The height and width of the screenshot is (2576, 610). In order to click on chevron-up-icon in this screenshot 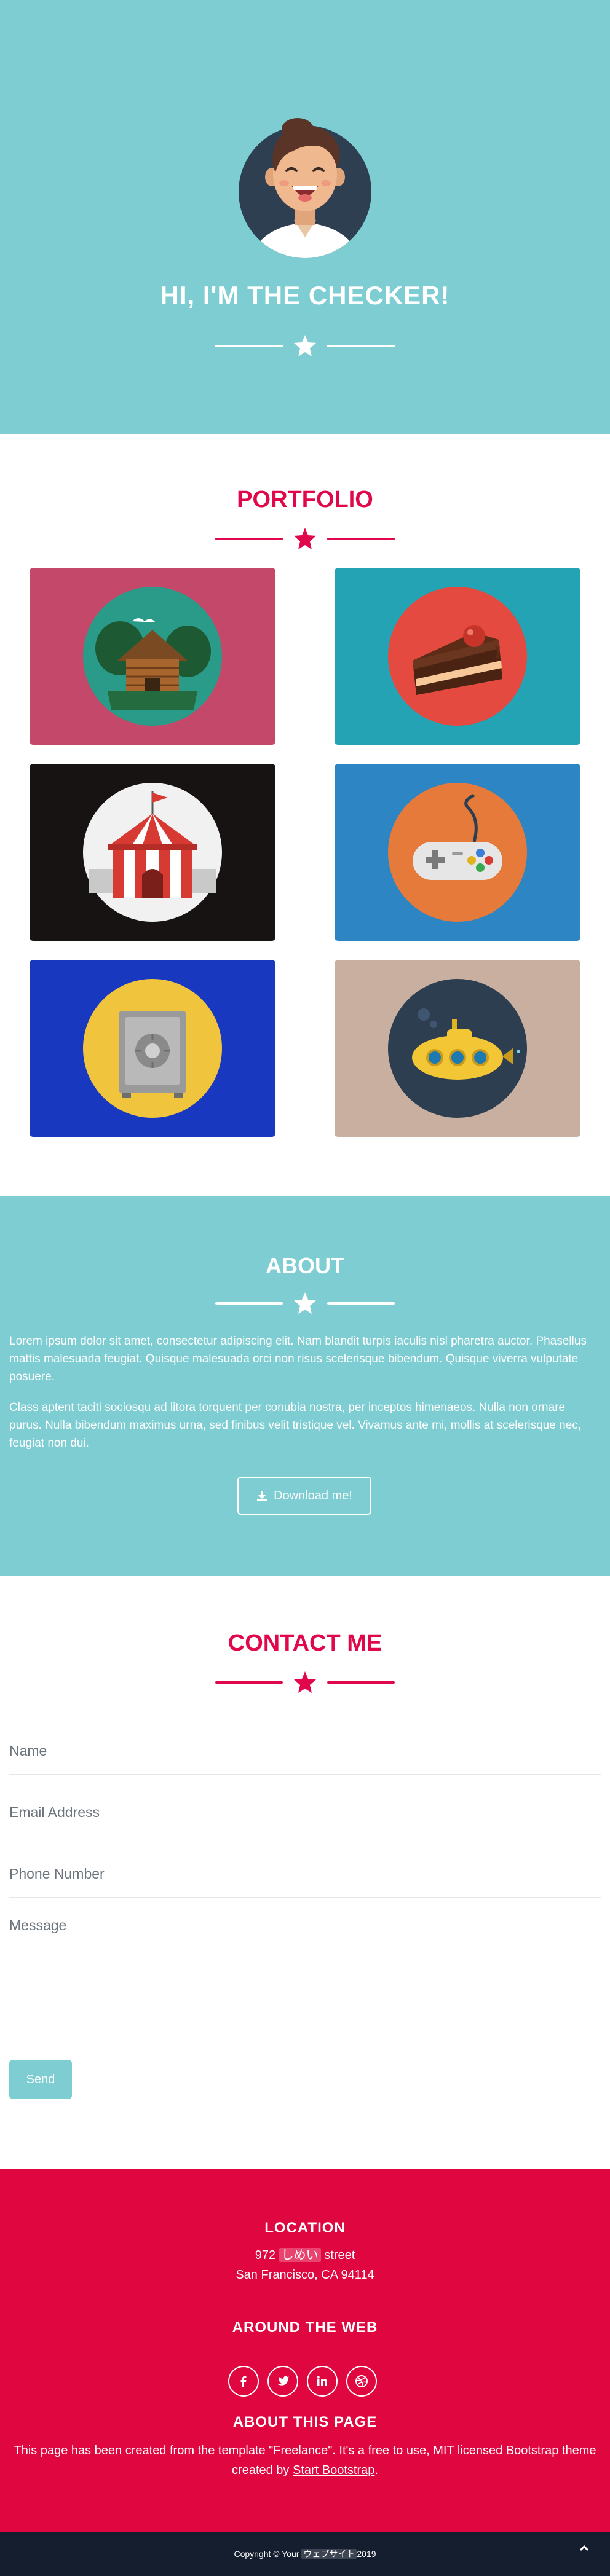, I will do `click(584, 2548)`.